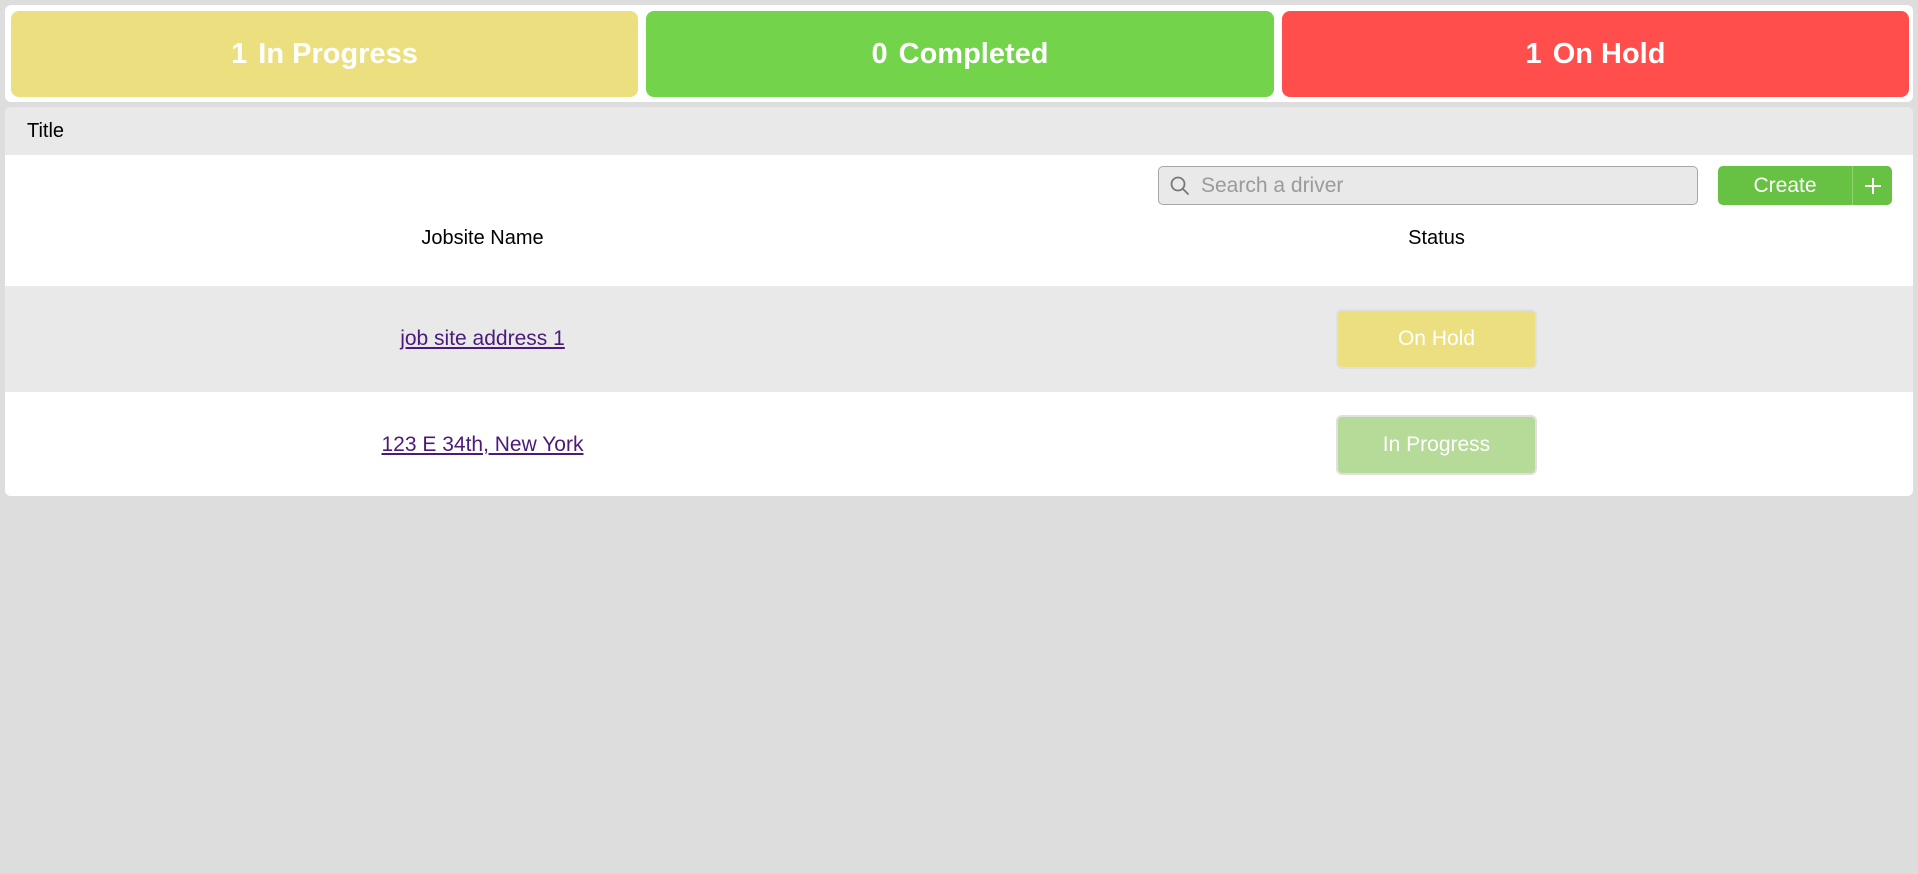 The width and height of the screenshot is (1918, 874). I want to click on table-row: 123 E 34th, New York In Progress, so click(959, 444).